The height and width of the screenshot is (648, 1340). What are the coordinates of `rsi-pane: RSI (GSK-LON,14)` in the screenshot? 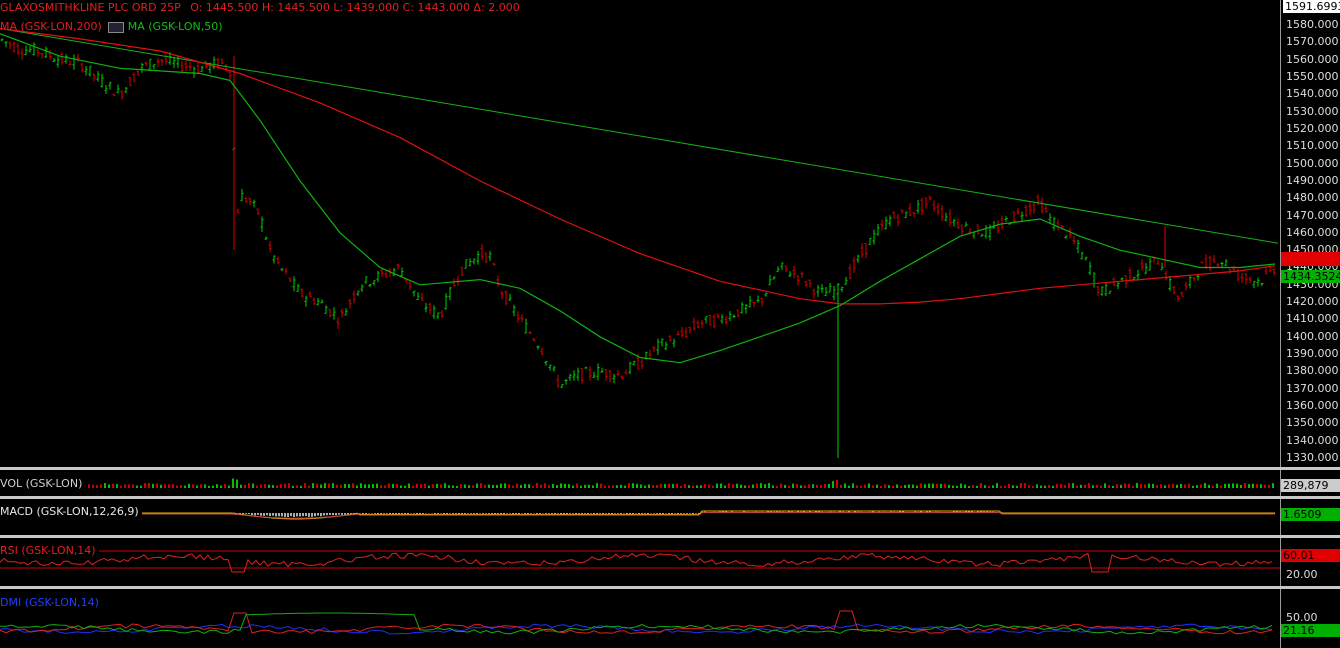 It's located at (640, 562).